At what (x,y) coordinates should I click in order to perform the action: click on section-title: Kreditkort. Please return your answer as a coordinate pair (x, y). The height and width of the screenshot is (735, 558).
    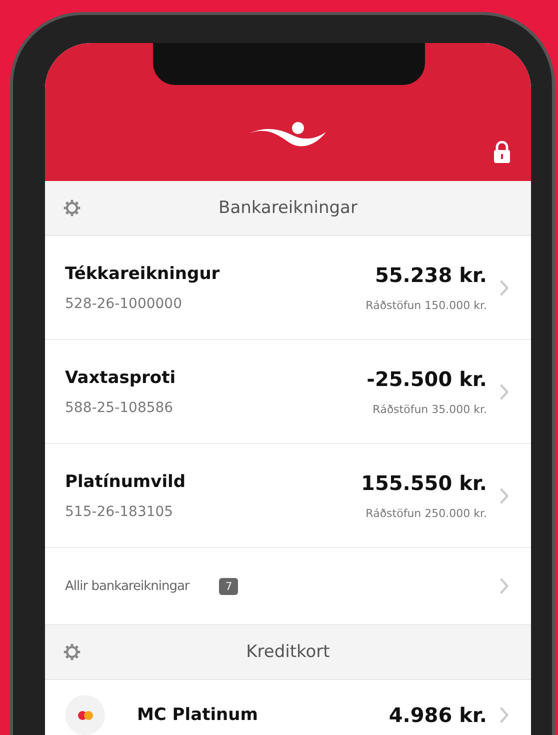
    Looking at the image, I should click on (288, 652).